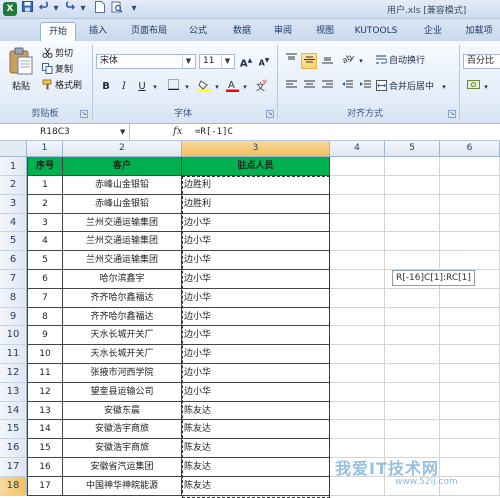 The height and width of the screenshot is (498, 500). Describe the element at coordinates (122, 279) in the screenshot. I see `table-cell: 哈尔滨鑫宇` at that location.